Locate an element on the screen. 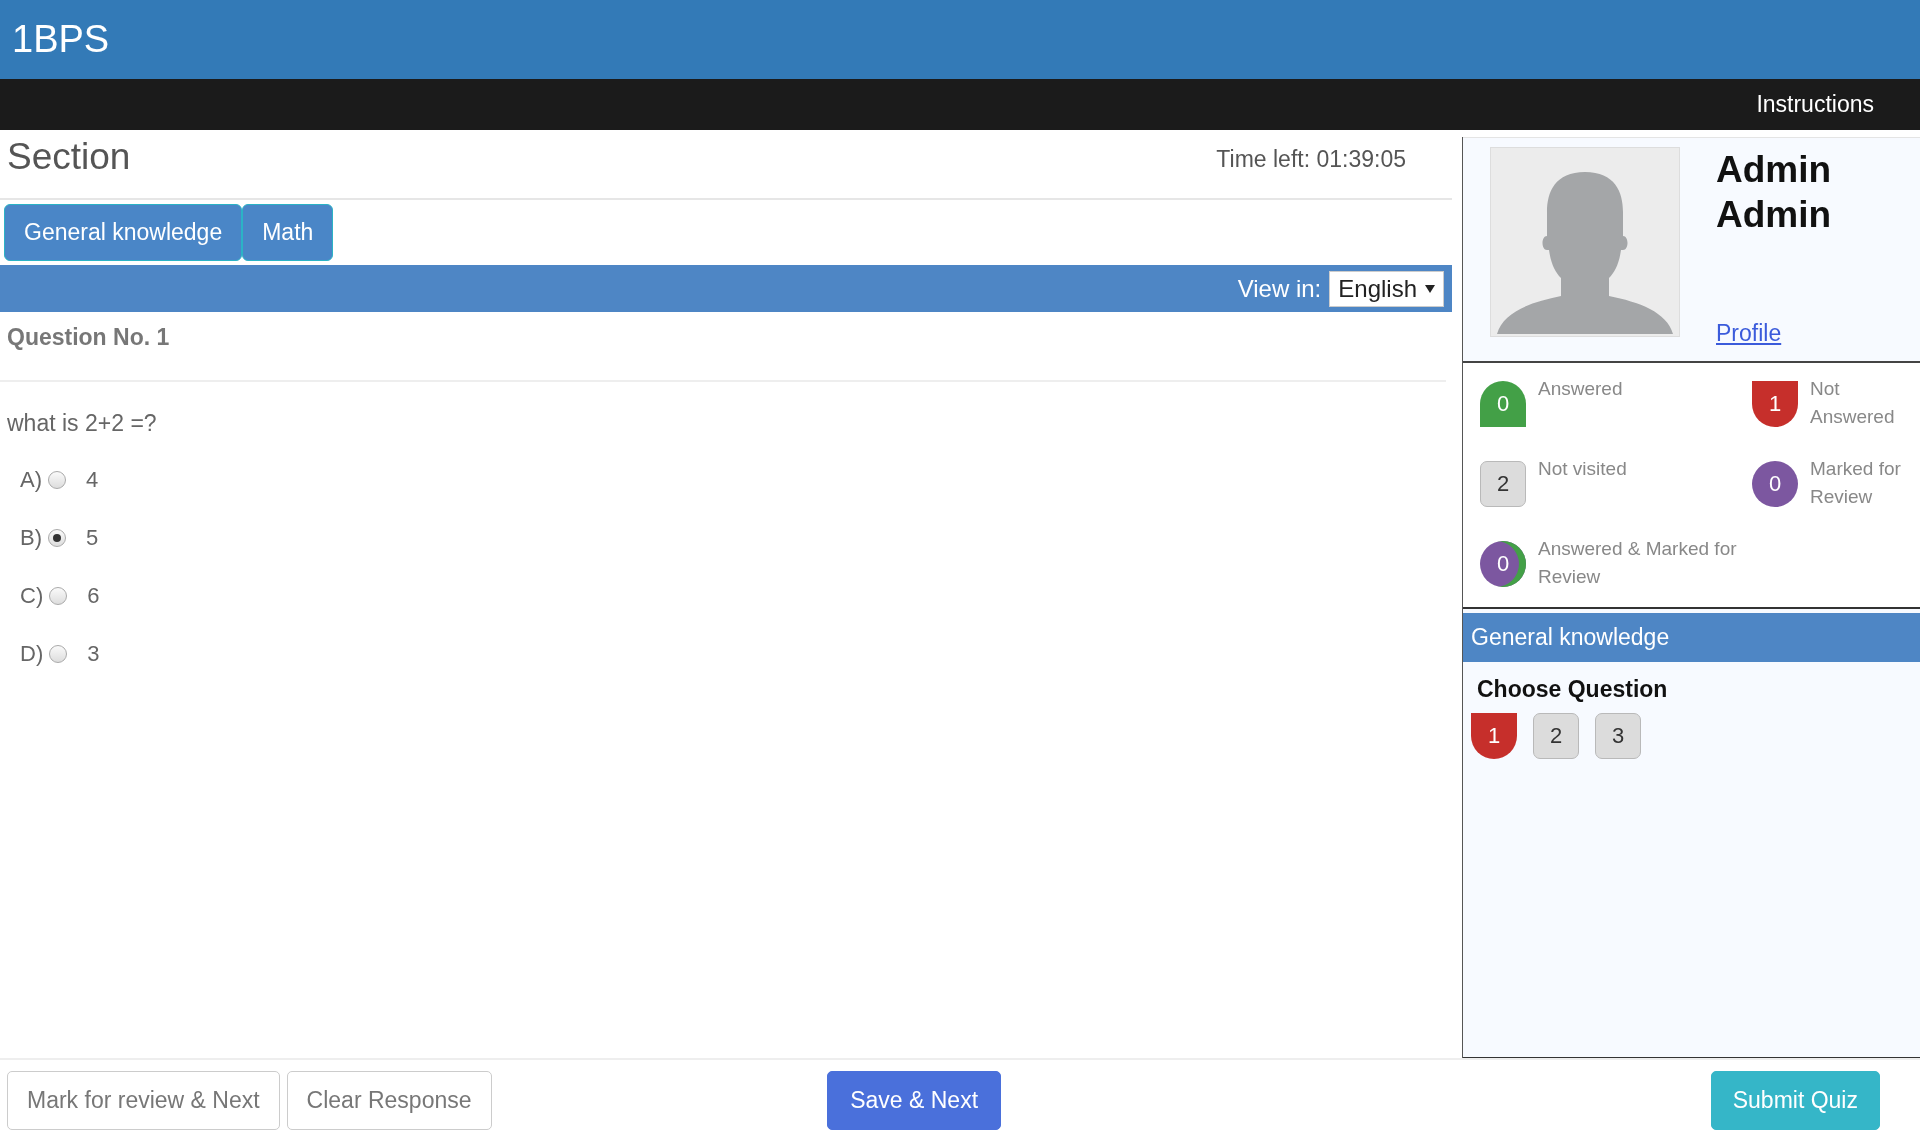  action-button: Clear Response is located at coordinates (389, 1100).